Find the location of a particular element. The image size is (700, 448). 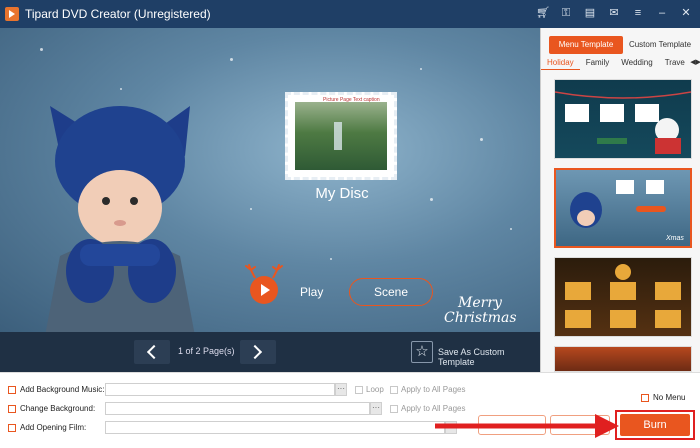

apply-all-music-label: Apply to All Pages is located at coordinates (433, 389).